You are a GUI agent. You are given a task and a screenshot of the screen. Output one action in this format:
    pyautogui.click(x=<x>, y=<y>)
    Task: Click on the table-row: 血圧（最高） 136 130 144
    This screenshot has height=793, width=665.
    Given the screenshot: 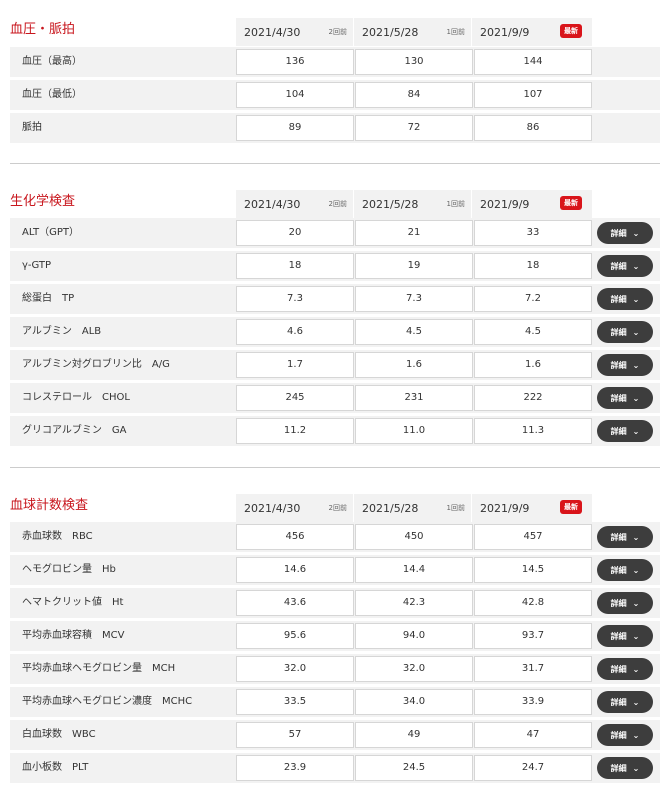 What is the action you would take?
    pyautogui.click(x=335, y=62)
    